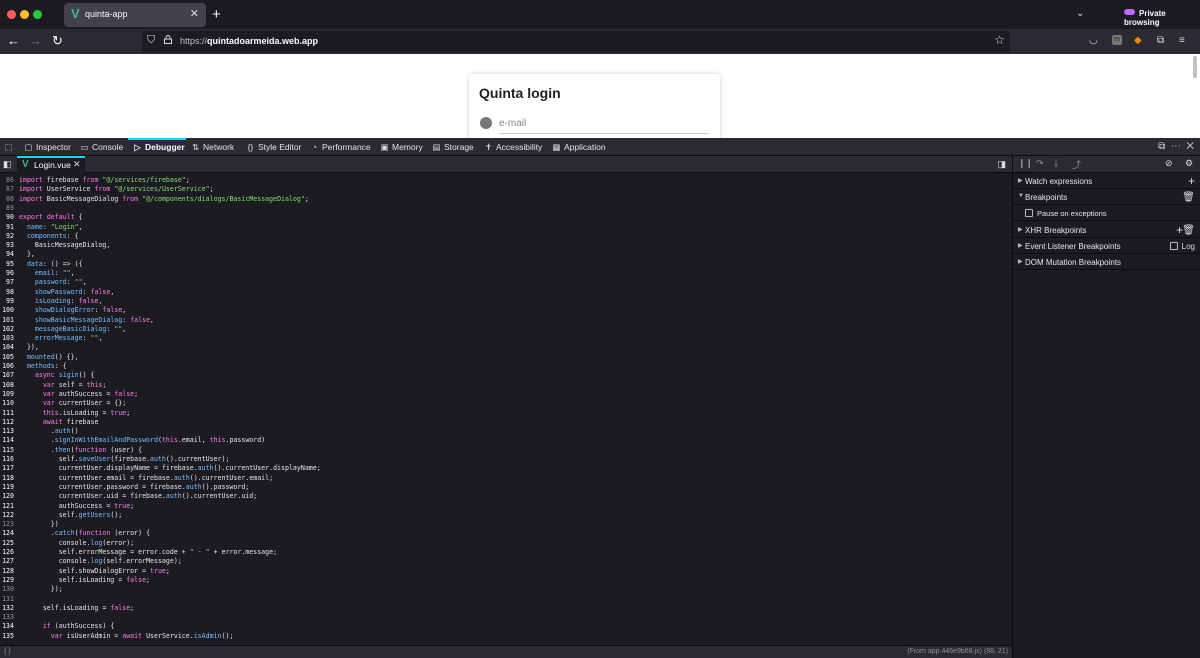 This screenshot has width=1200, height=658. What do you see at coordinates (1040, 163) in the screenshot?
I see `step-over-icon: ↷` at bounding box center [1040, 163].